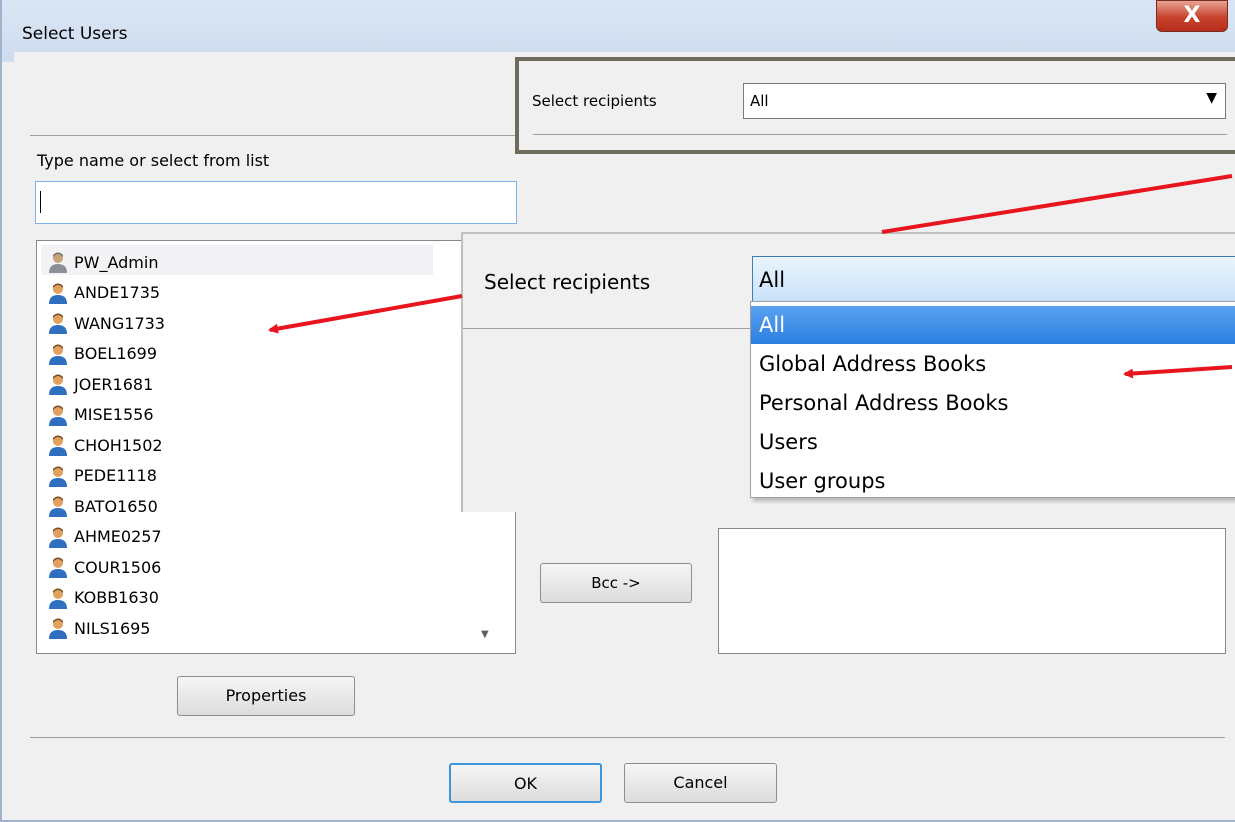 Image resolution: width=1235 pixels, height=822 pixels. I want to click on dropdown-pointer-arrow, so click(1178, 372).